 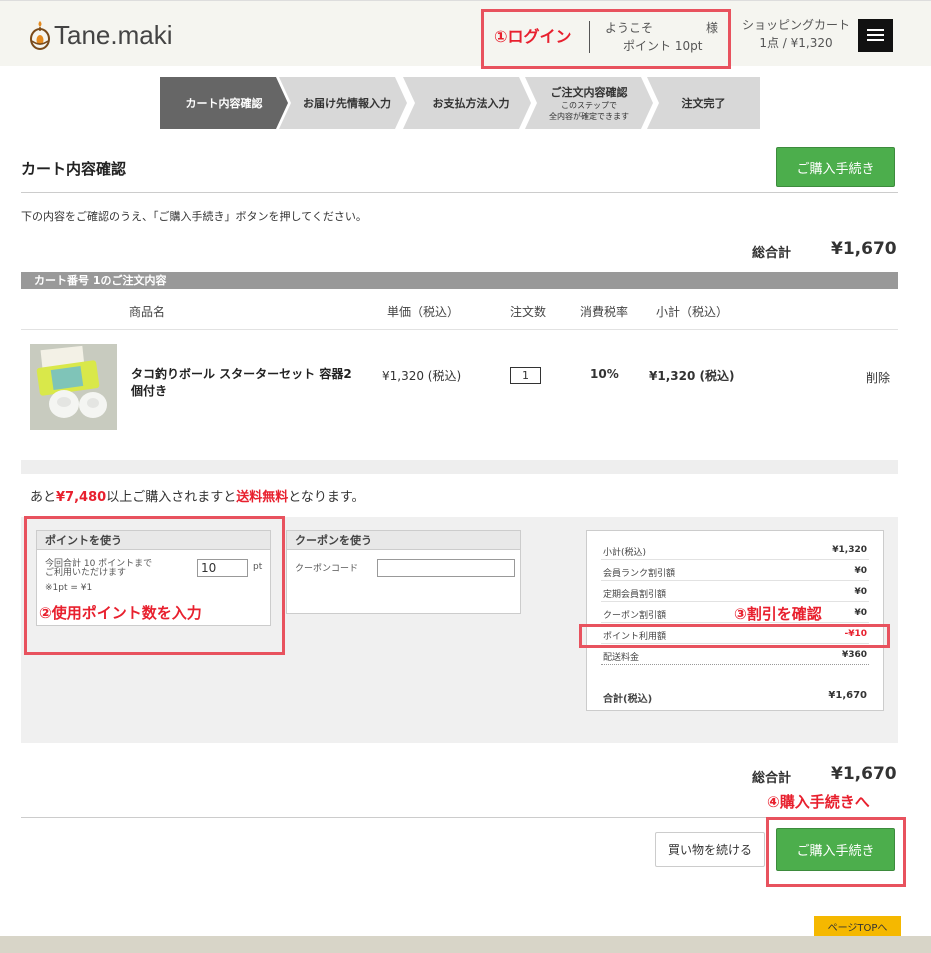 I want to click on cart-summary: 1点 / ¥1,320, so click(x=796, y=43).